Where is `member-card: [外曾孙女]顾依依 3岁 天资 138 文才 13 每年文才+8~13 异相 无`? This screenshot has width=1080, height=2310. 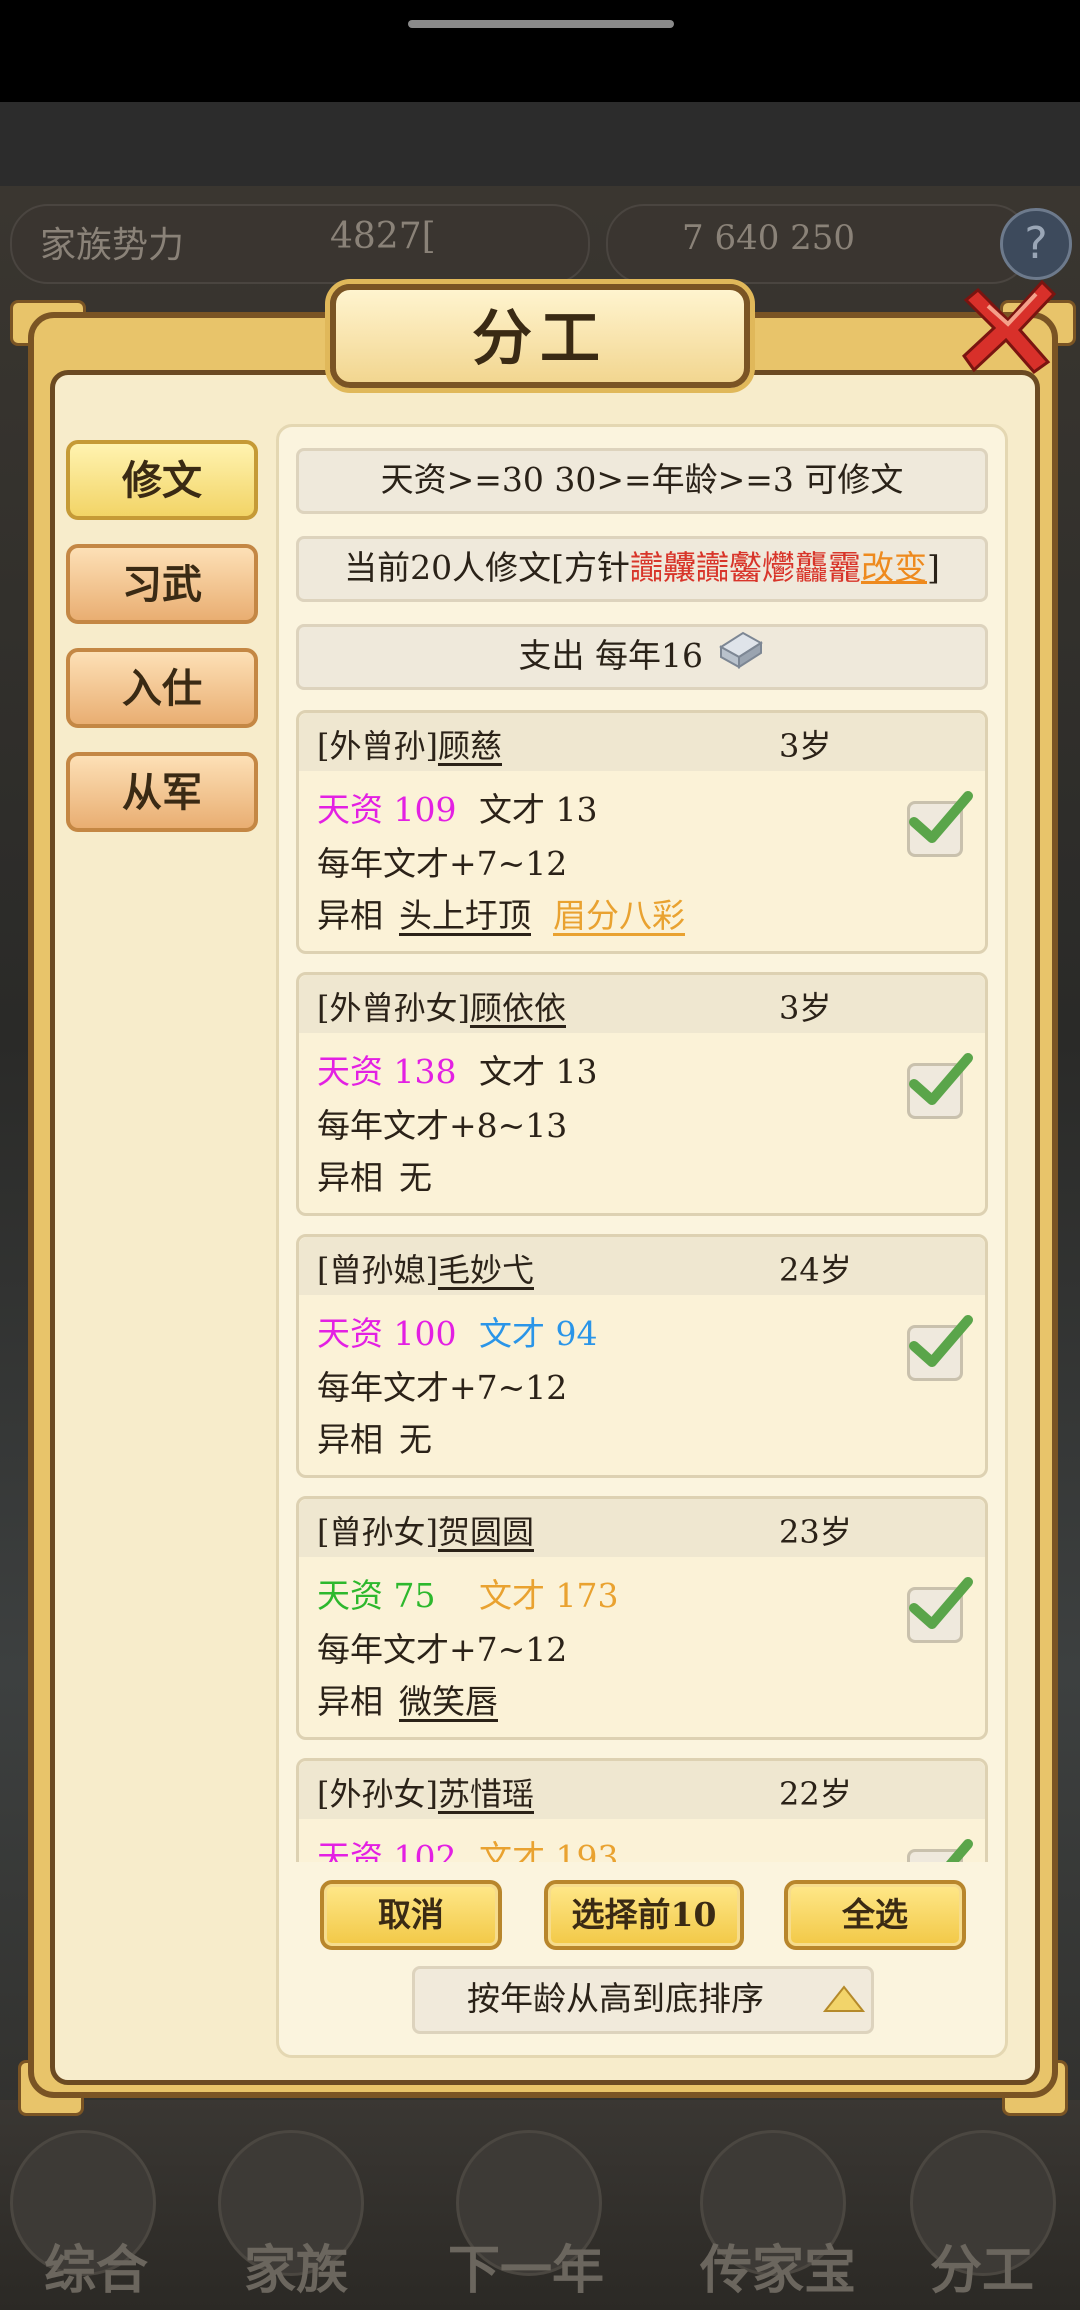 member-card: [外曾孙女]顾依依 3岁 天资 138 文才 13 每年文才+8~13 异相 无 is located at coordinates (642, 1094).